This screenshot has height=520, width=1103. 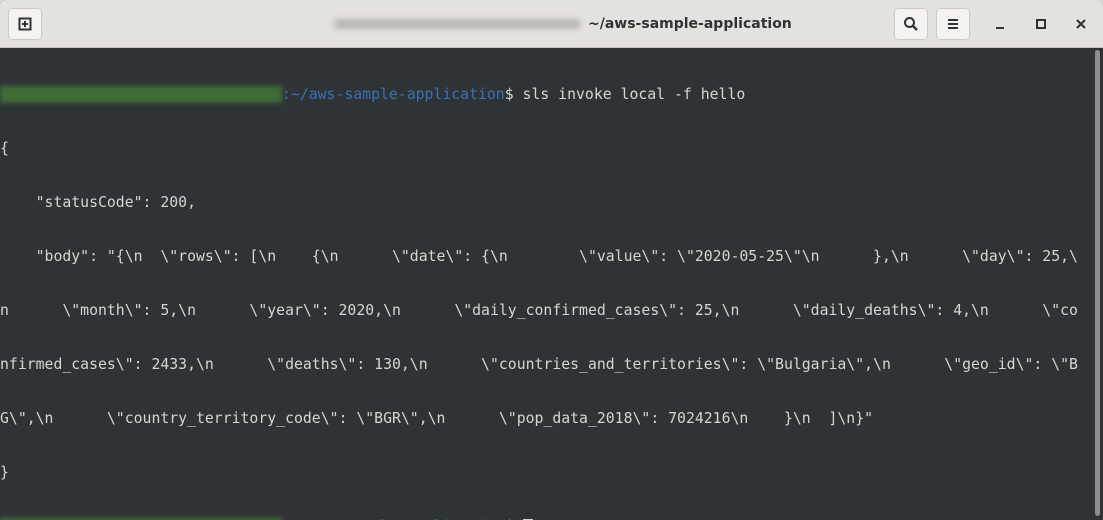 I want to click on new-tab-icon, so click(x=25, y=24).